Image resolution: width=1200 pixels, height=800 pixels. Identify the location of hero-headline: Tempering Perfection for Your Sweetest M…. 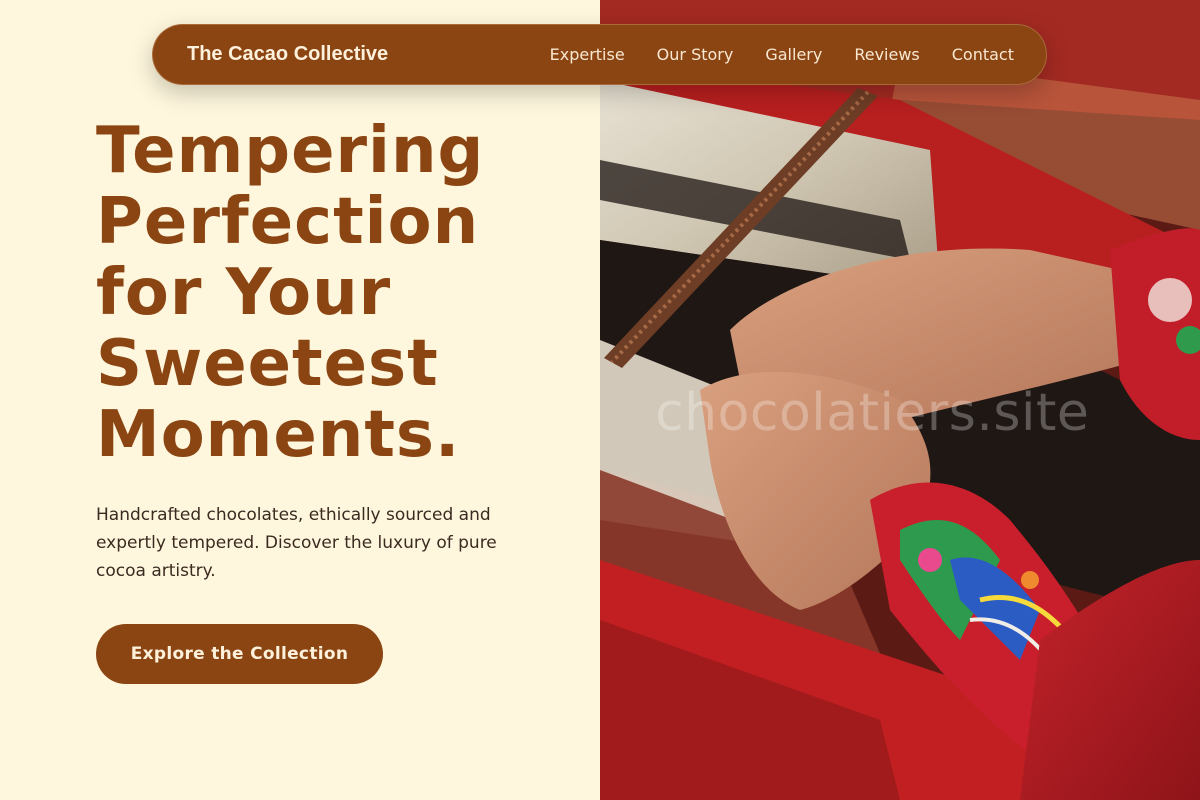
(290, 293).